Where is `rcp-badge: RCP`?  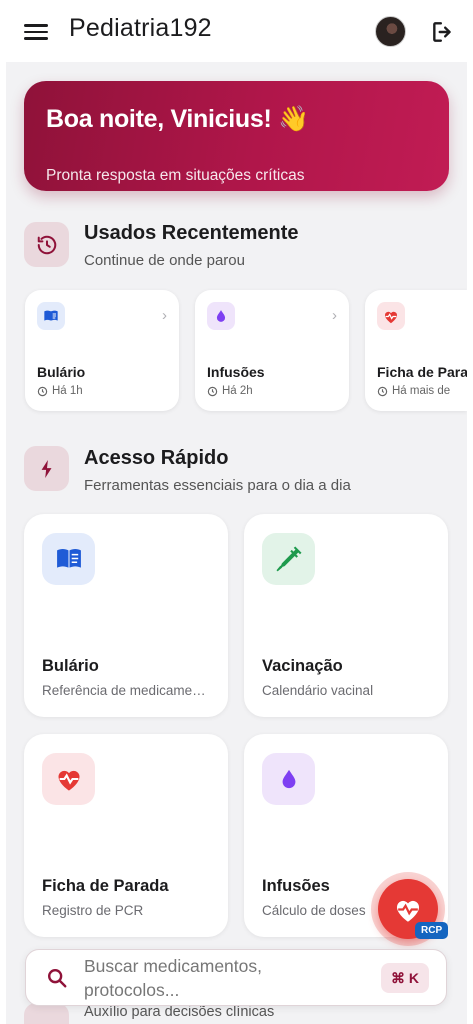 rcp-badge: RCP is located at coordinates (432, 930).